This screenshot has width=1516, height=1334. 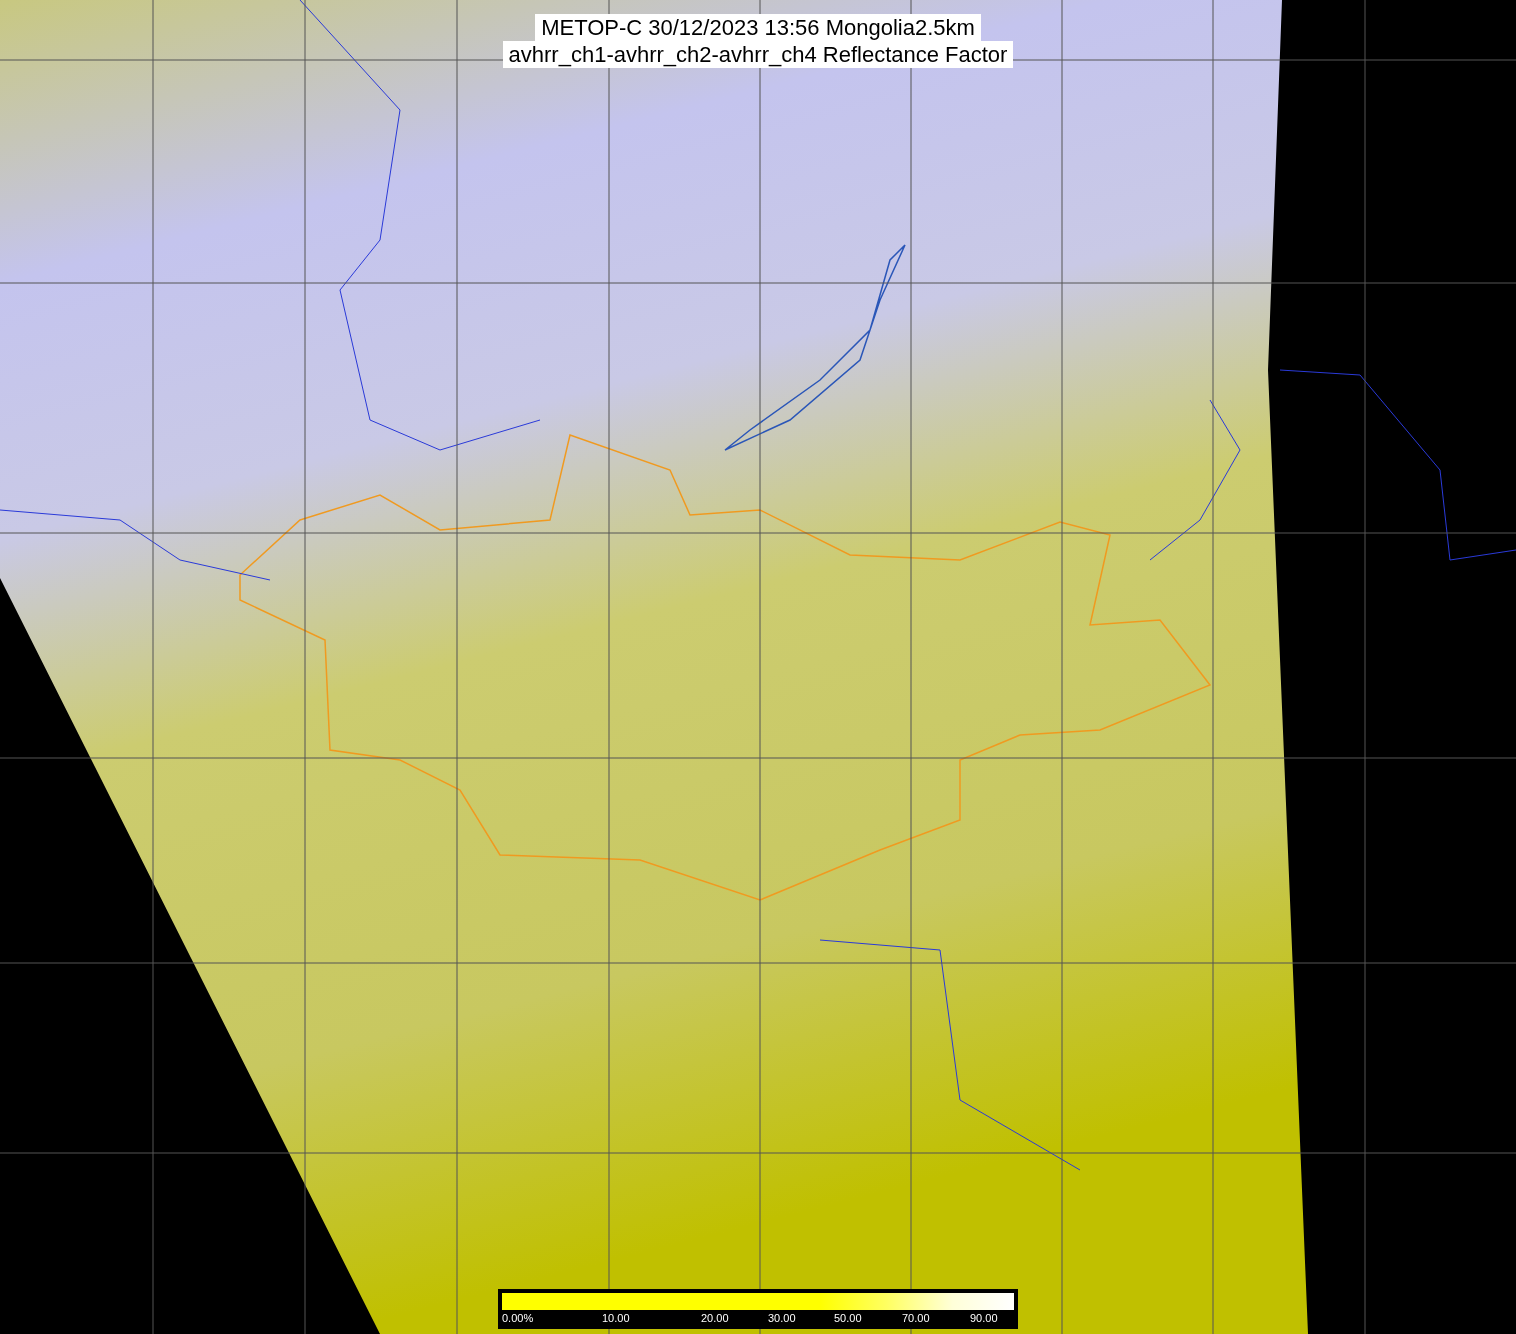 I want to click on colorbar-label: 30.00, so click(x=782, y=1318).